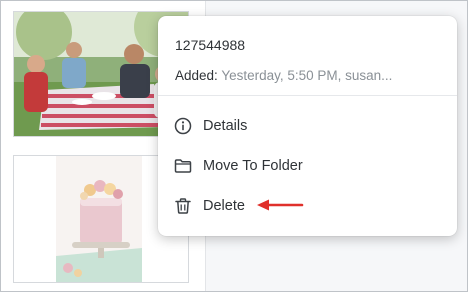 This screenshot has width=468, height=292. What do you see at coordinates (210, 45) in the screenshot?
I see `file-name: 127544988` at bounding box center [210, 45].